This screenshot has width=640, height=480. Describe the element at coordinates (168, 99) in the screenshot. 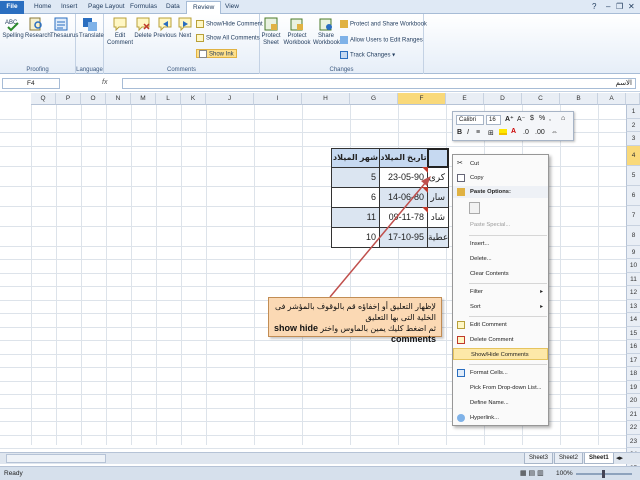

I see `column-header: L` at that location.